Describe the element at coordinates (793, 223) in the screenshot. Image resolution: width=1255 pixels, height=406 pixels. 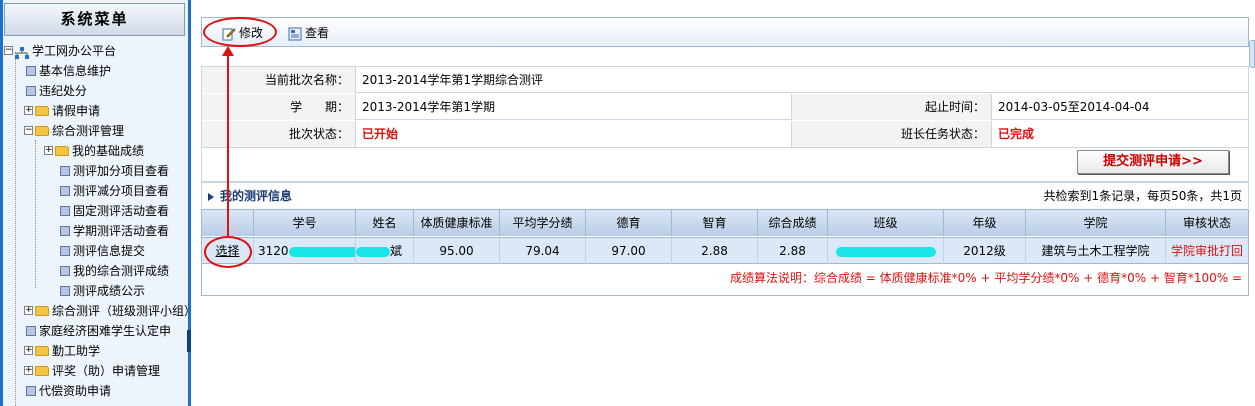
I see `col-total: 综合成绩` at that location.